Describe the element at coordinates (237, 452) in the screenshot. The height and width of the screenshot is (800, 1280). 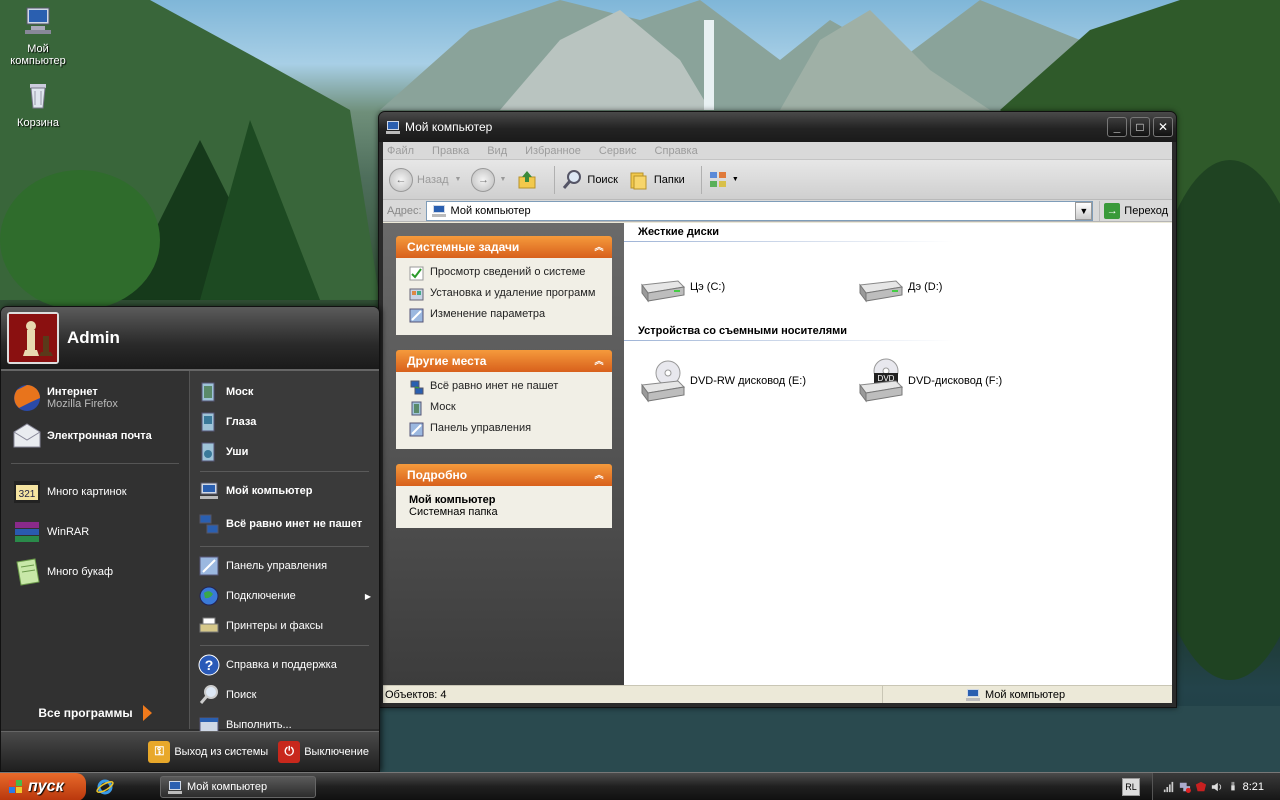
I see `right-item-label: Уши` at that location.